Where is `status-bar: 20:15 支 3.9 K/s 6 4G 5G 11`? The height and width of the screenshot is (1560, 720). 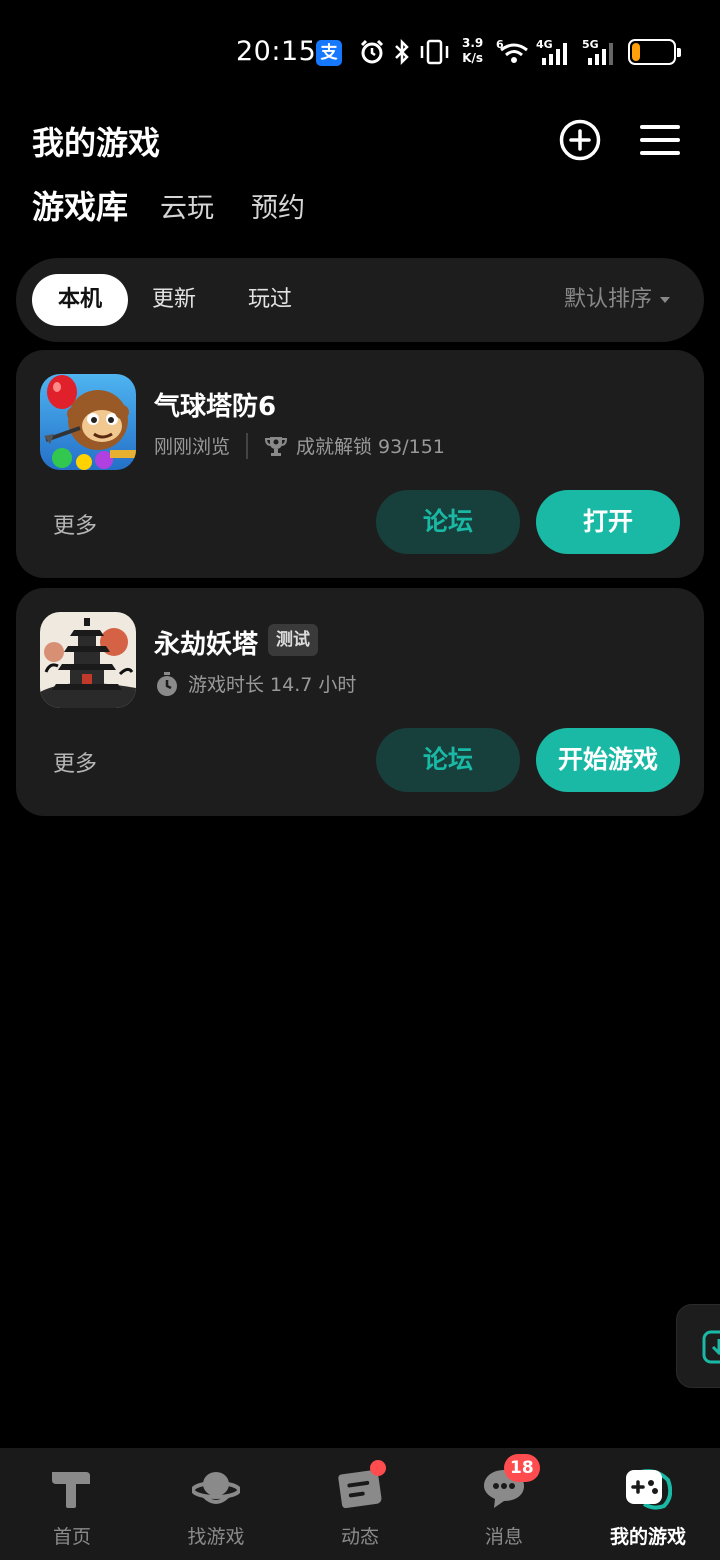 status-bar: 20:15 支 3.9 K/s 6 4G 5G 11 is located at coordinates (360, 53).